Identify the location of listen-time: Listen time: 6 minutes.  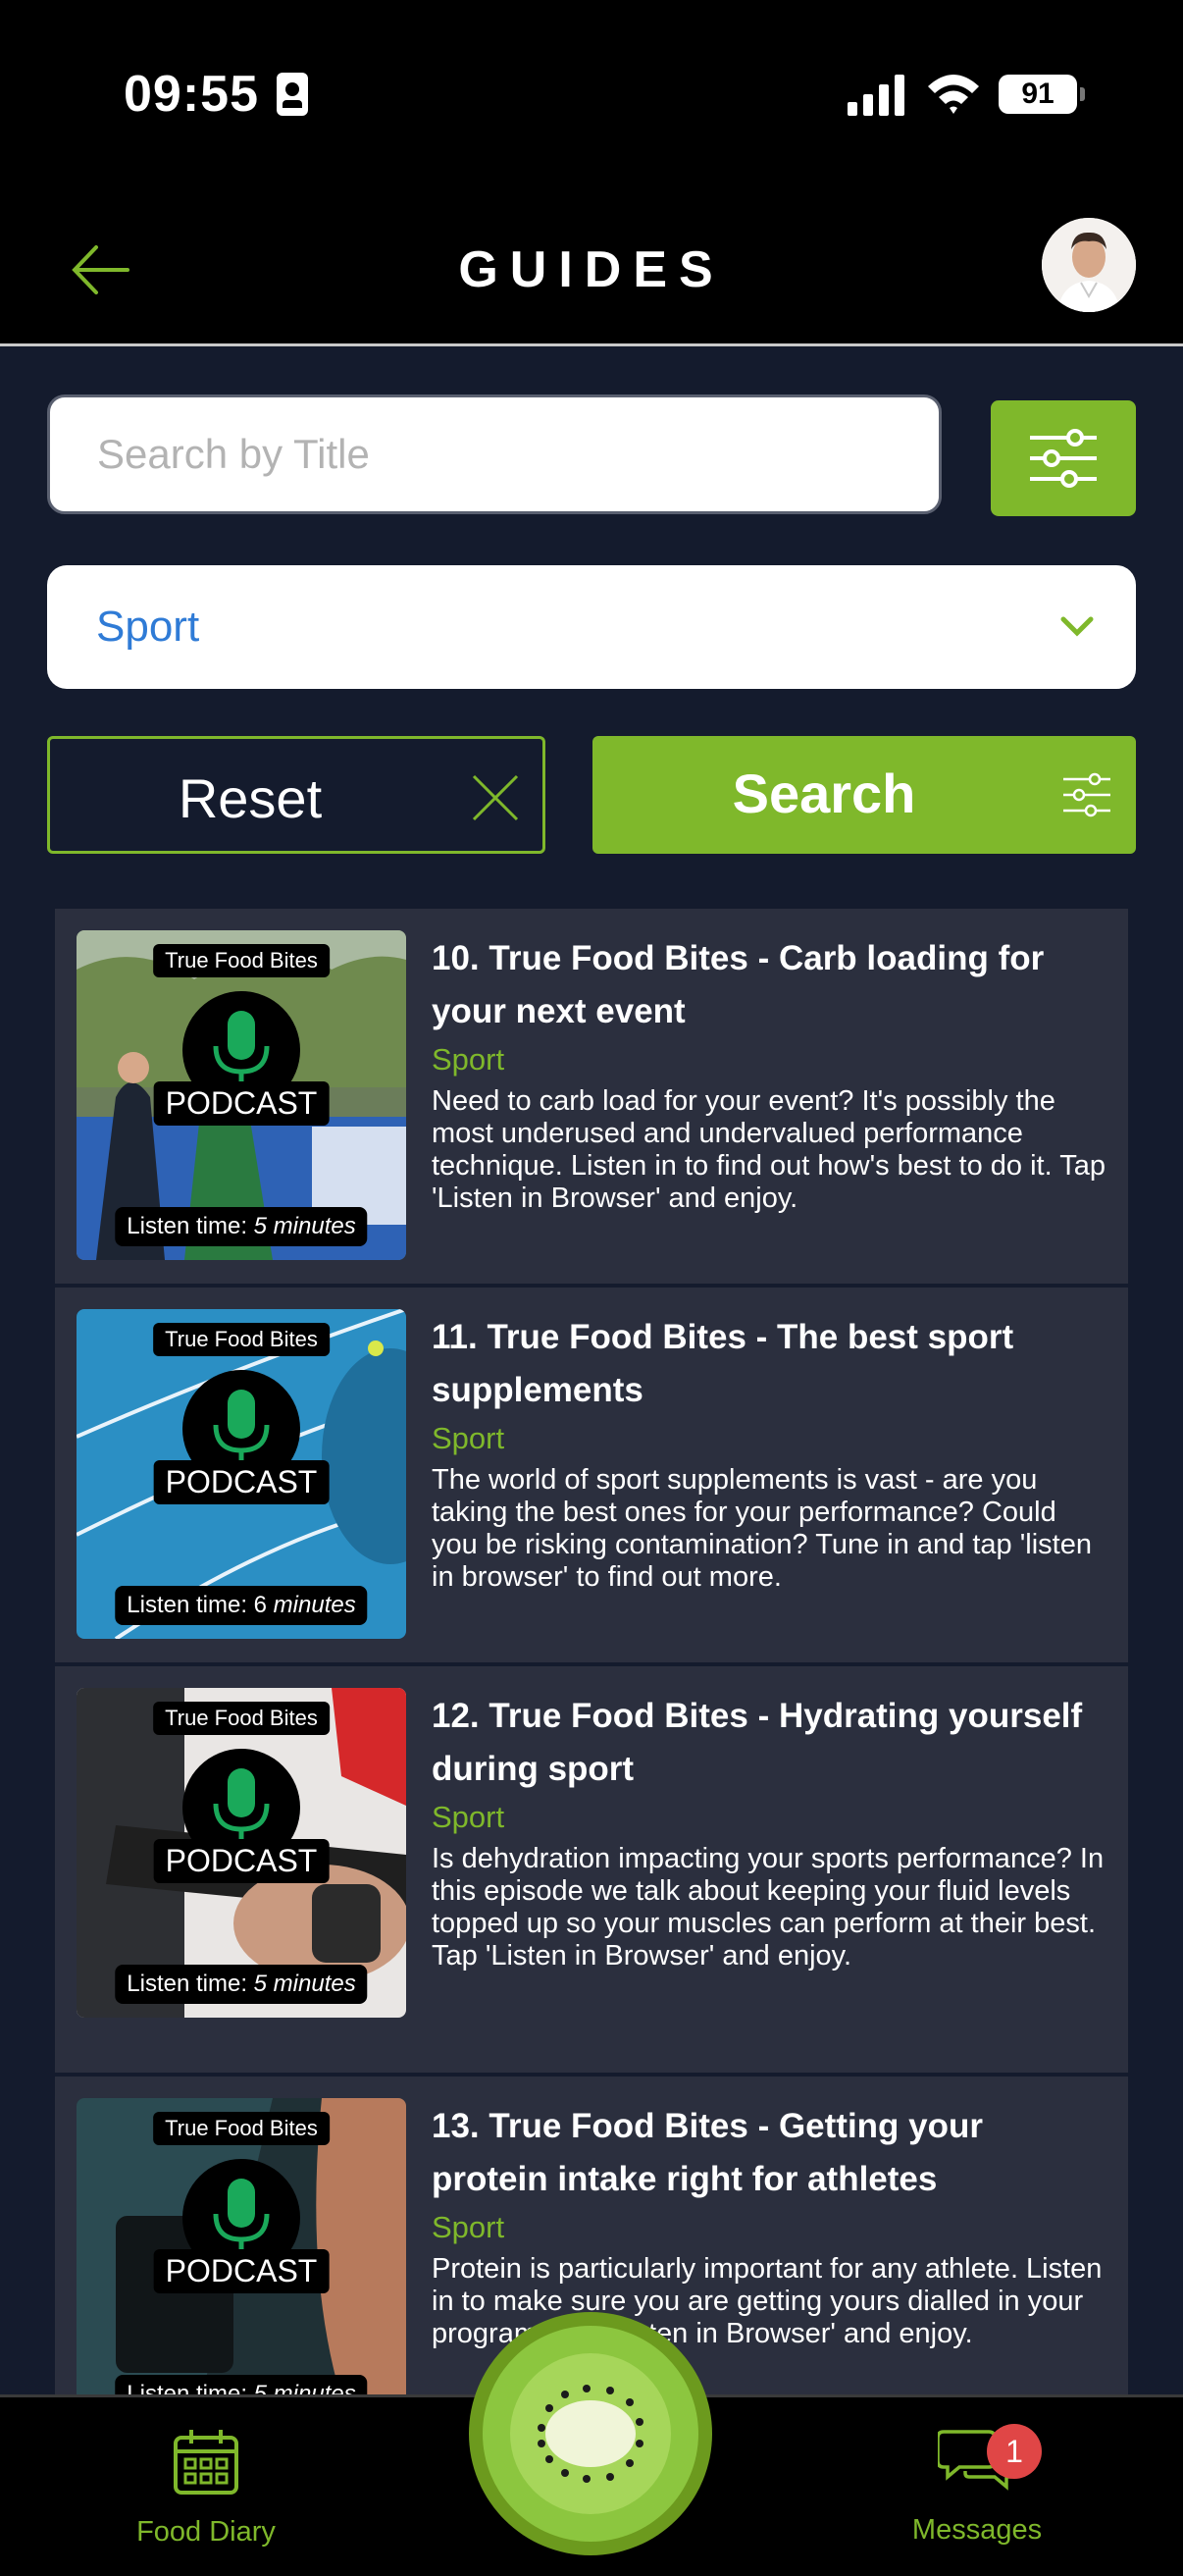
(242, 1605).